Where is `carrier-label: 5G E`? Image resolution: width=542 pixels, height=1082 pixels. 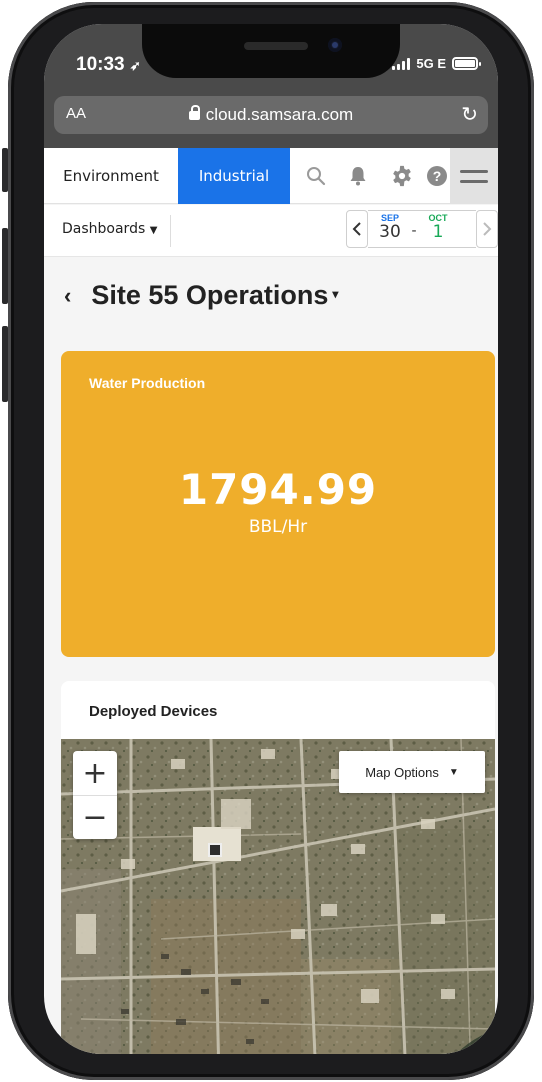
carrier-label: 5G E is located at coordinates (431, 63).